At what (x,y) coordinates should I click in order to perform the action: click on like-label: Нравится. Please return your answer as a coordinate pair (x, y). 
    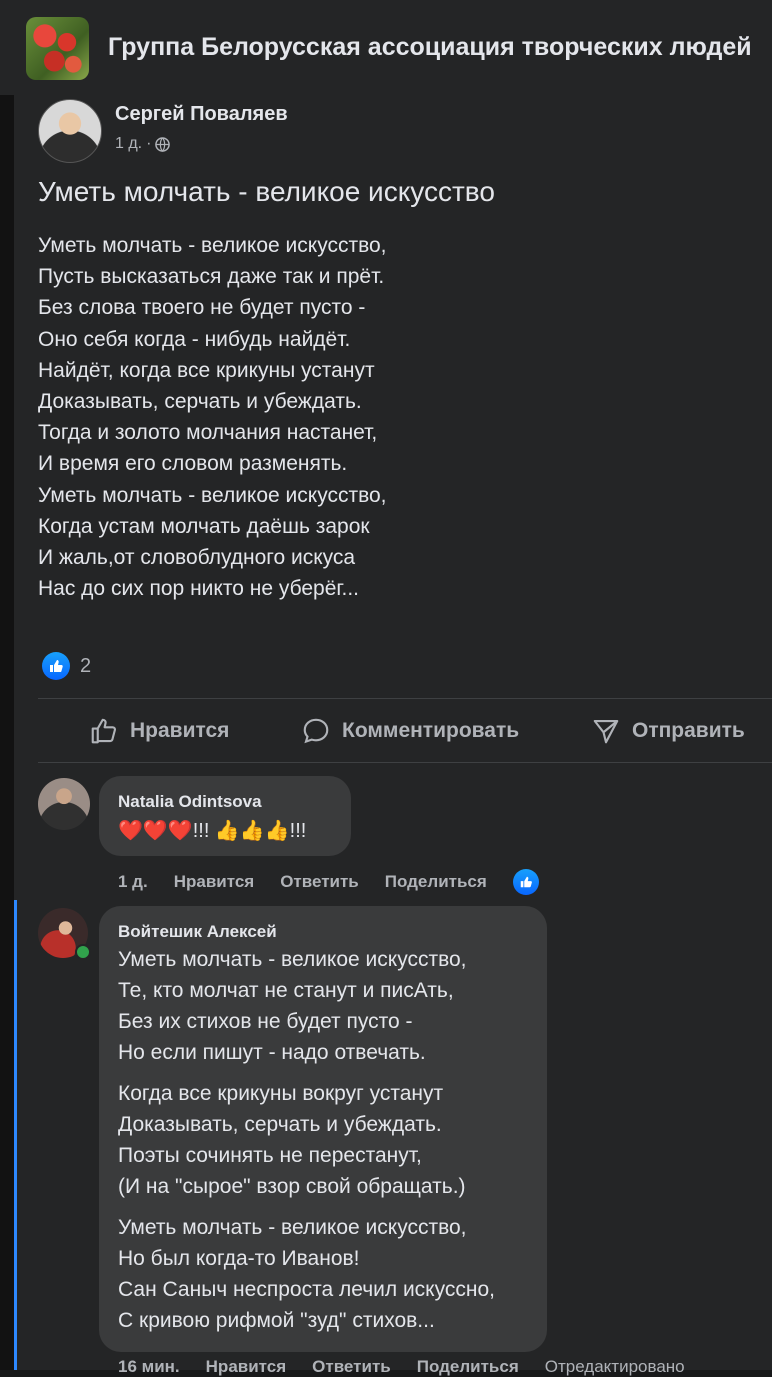
    Looking at the image, I should click on (180, 730).